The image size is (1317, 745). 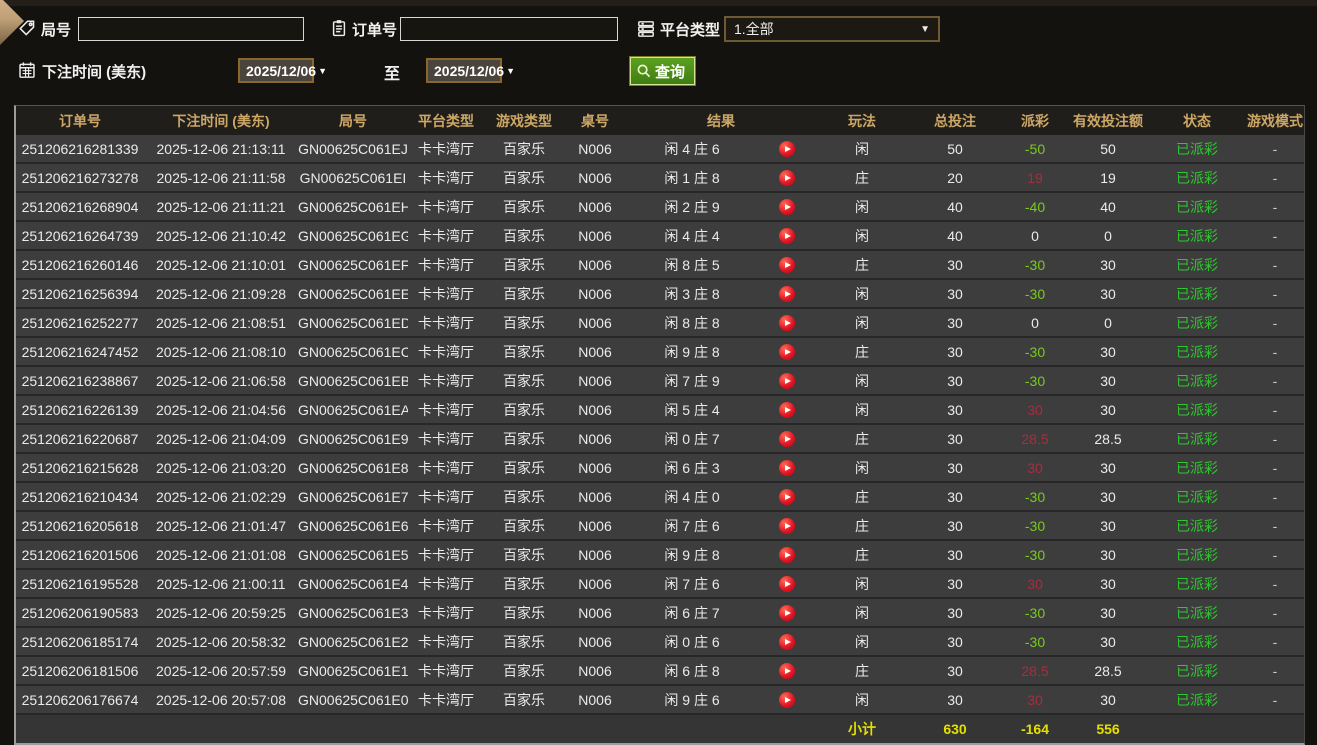 I want to click on cell-bet-time: 2025-12-06 21:11:58, so click(x=221, y=178).